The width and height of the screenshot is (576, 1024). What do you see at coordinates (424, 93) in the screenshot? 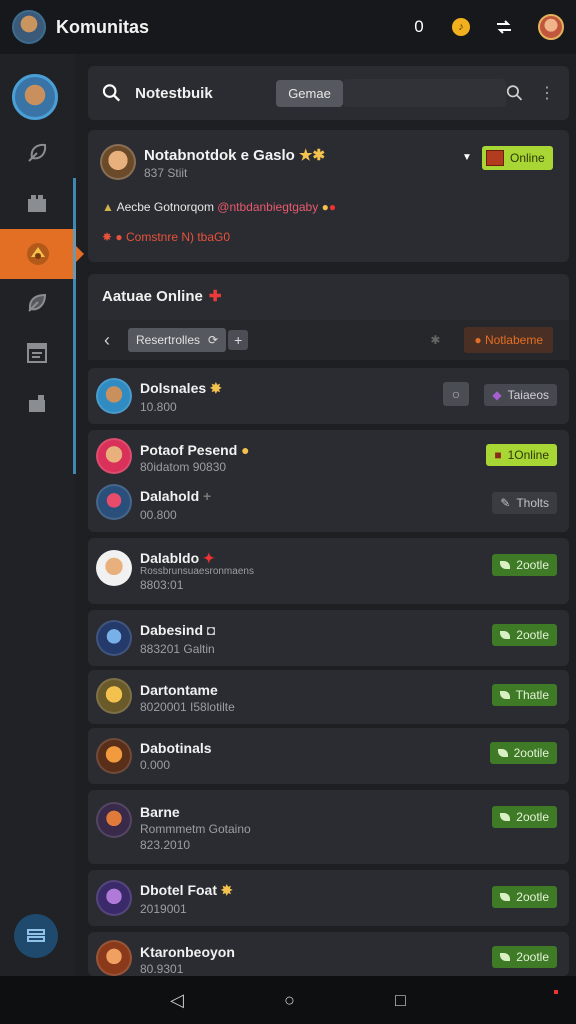
I see `search-field` at bounding box center [424, 93].